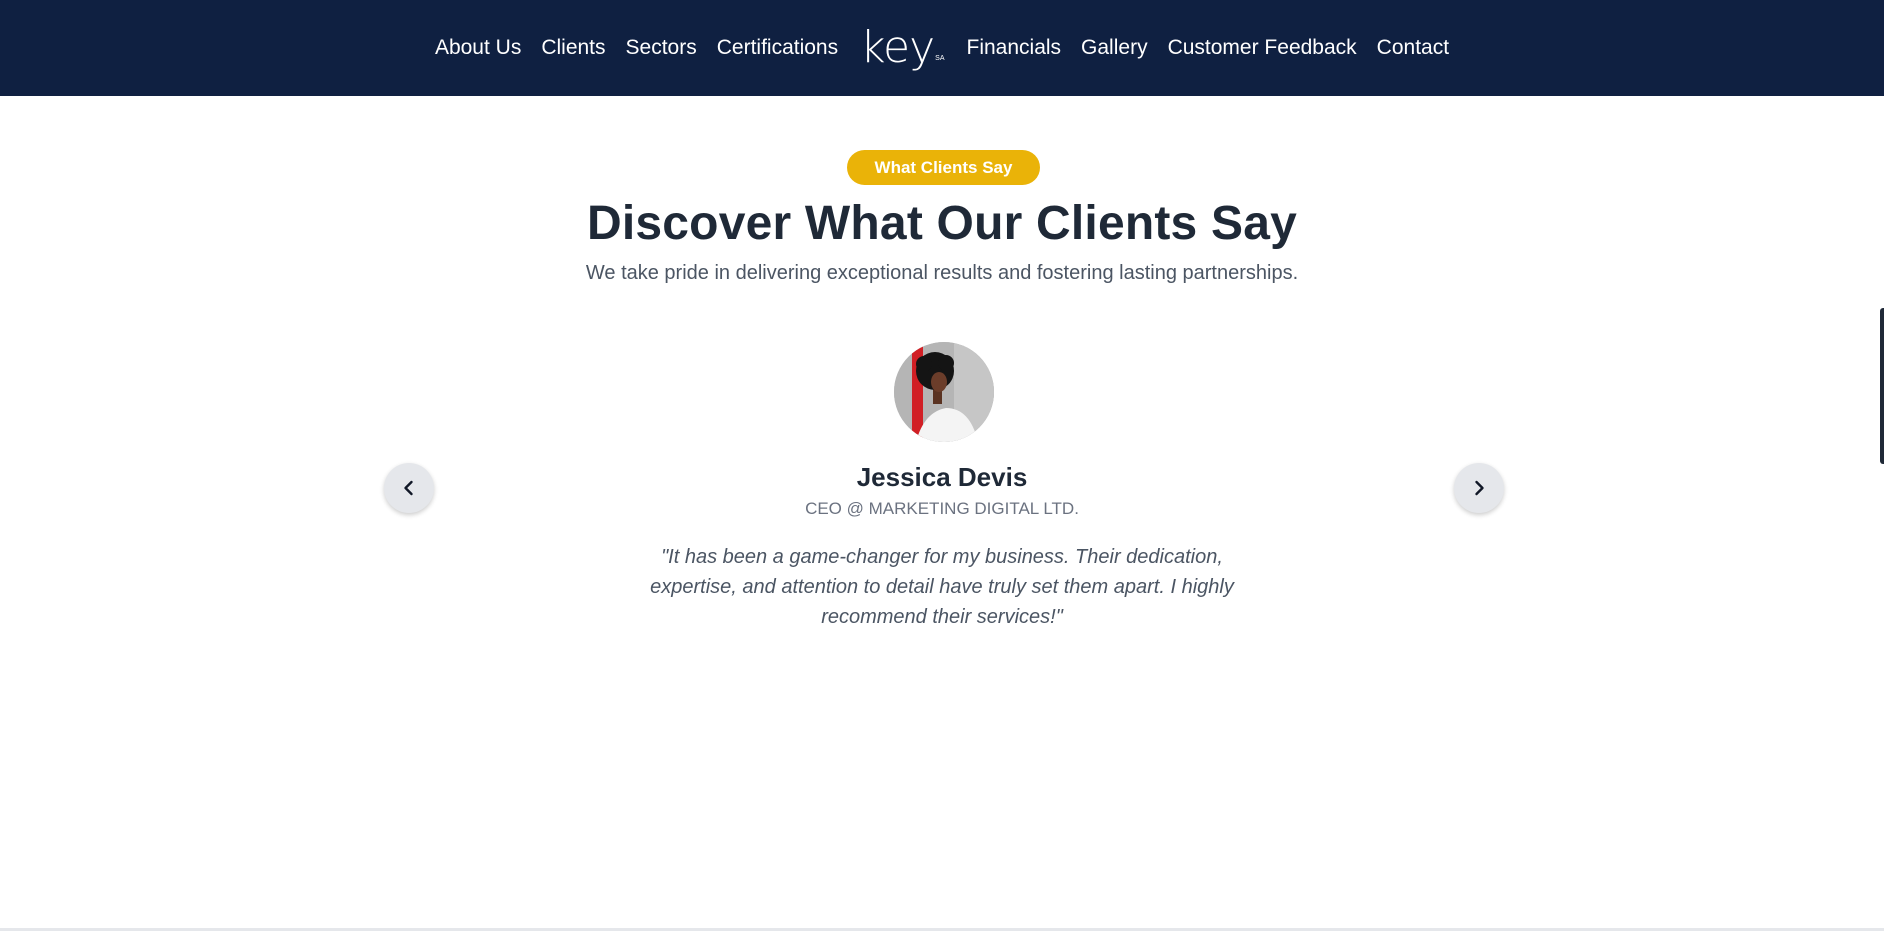  What do you see at coordinates (1262, 48) in the screenshot?
I see `nav-link-customer-feedback: Customer Feedback` at bounding box center [1262, 48].